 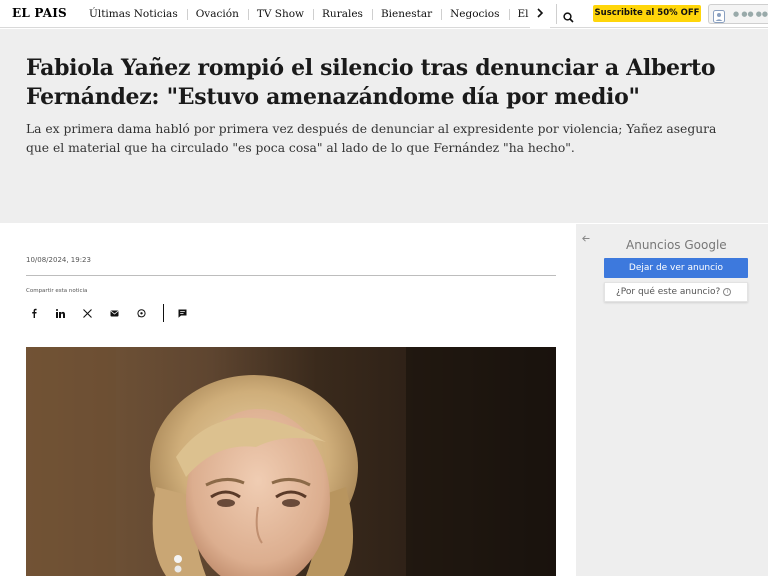 I want to click on info-icon: i, so click(x=727, y=292).